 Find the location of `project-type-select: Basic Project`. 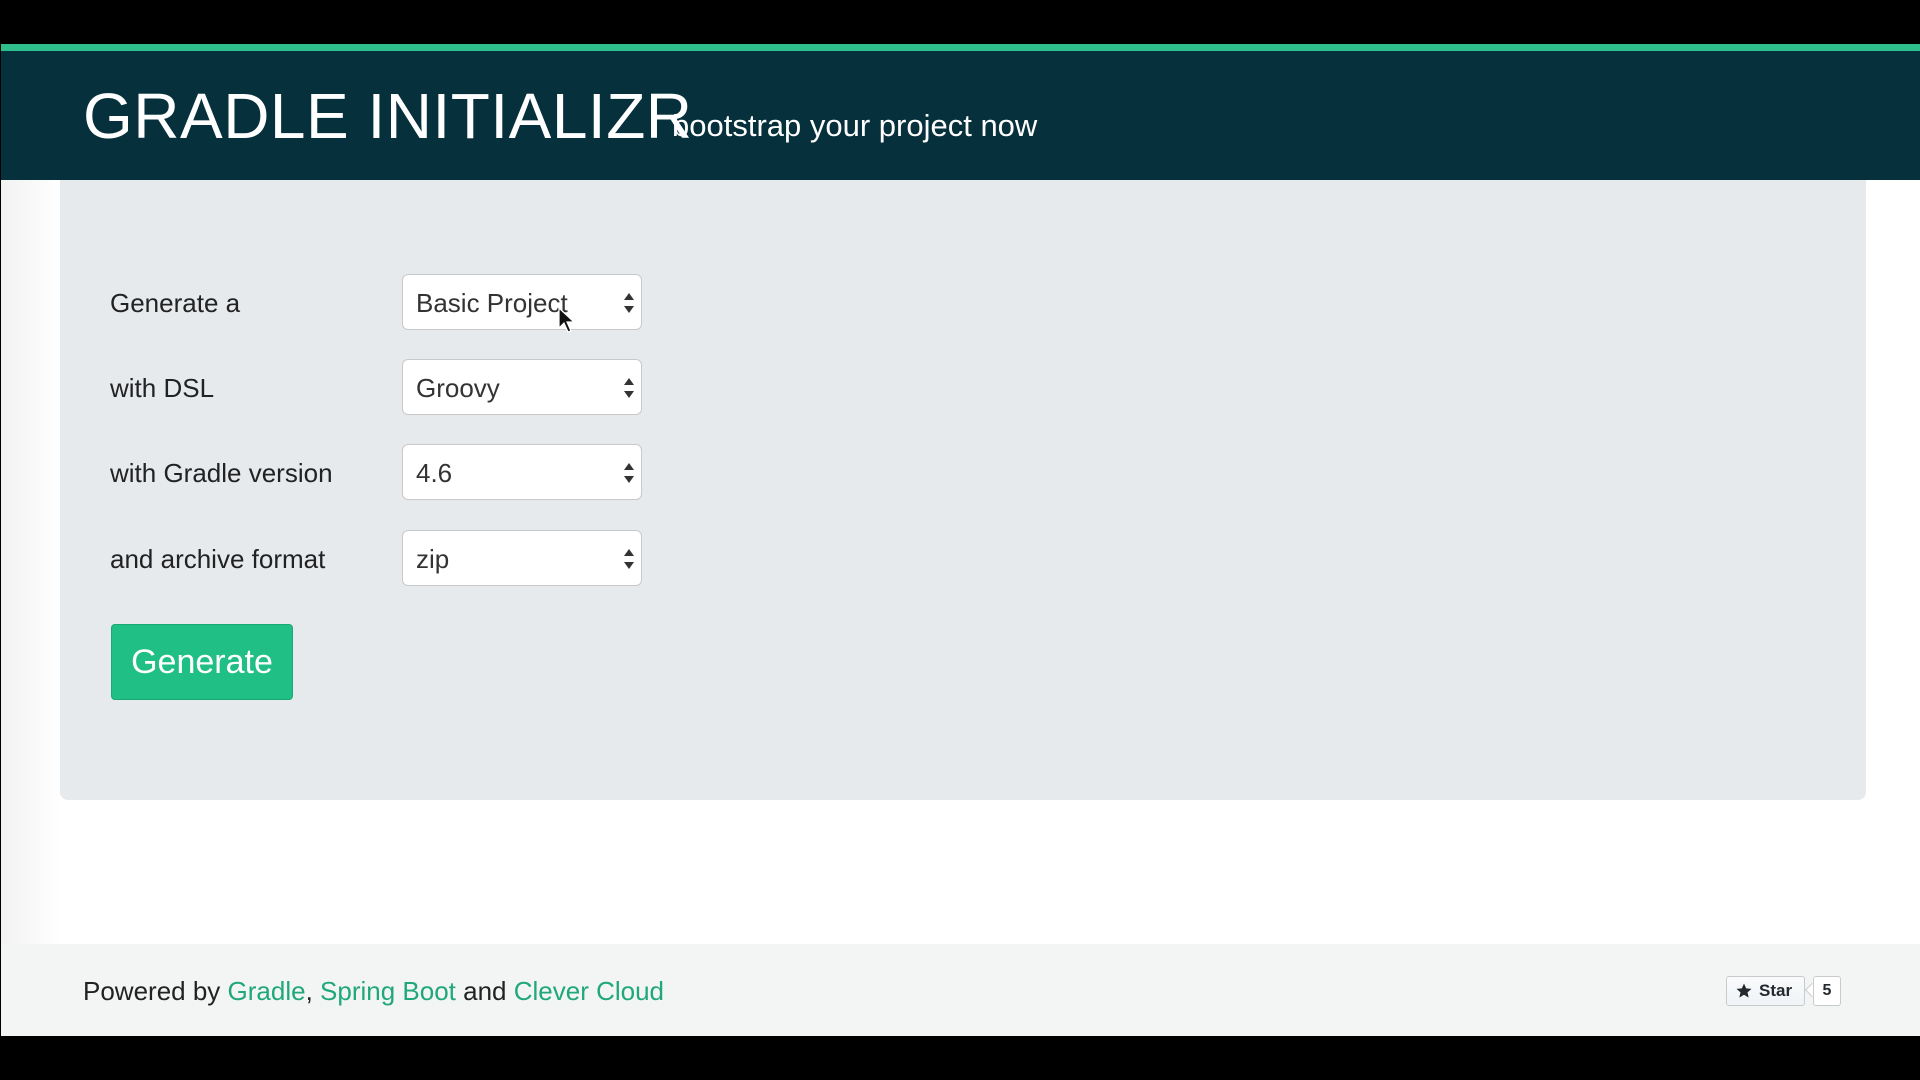

project-type-select: Basic Project is located at coordinates (522, 302).